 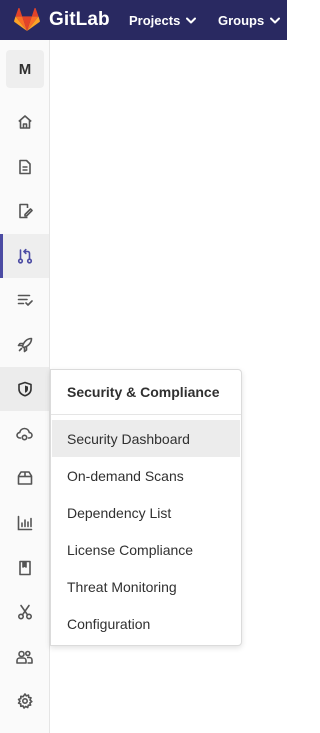 I want to click on sidebar-item-issues, so click(x=24, y=211).